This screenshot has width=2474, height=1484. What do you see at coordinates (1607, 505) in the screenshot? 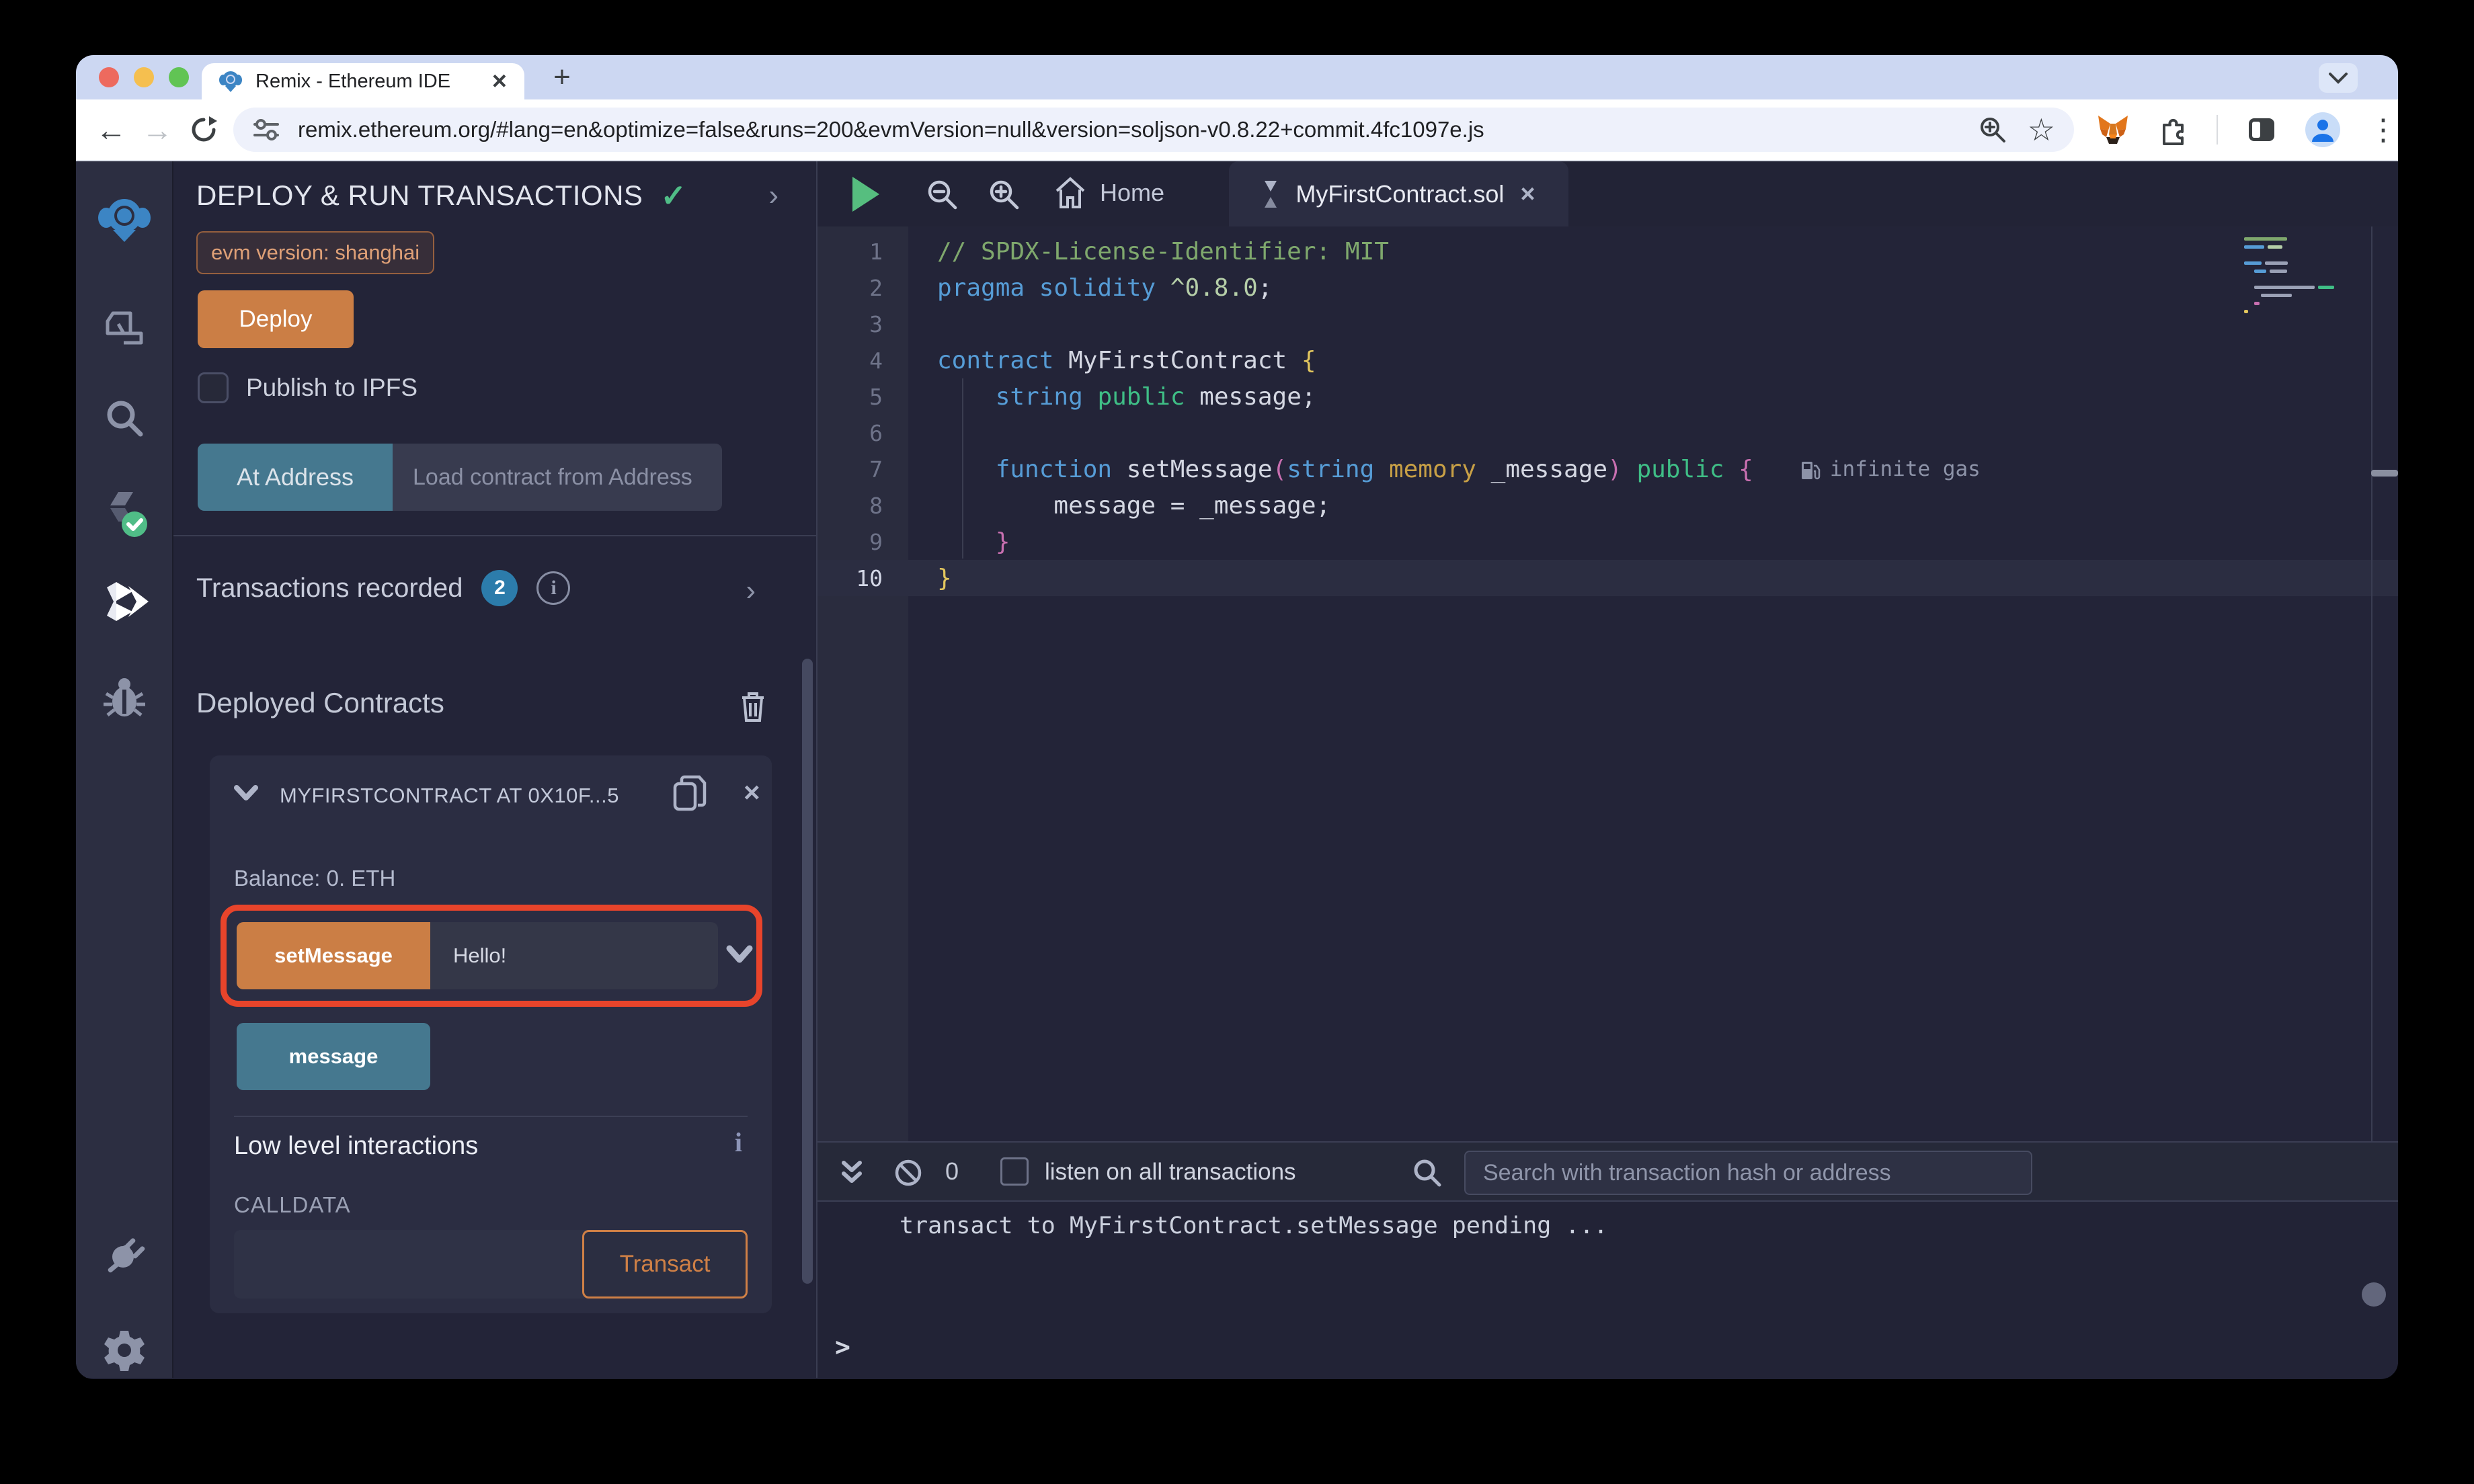
I see `code-line-8: 8 message = _message;` at bounding box center [1607, 505].